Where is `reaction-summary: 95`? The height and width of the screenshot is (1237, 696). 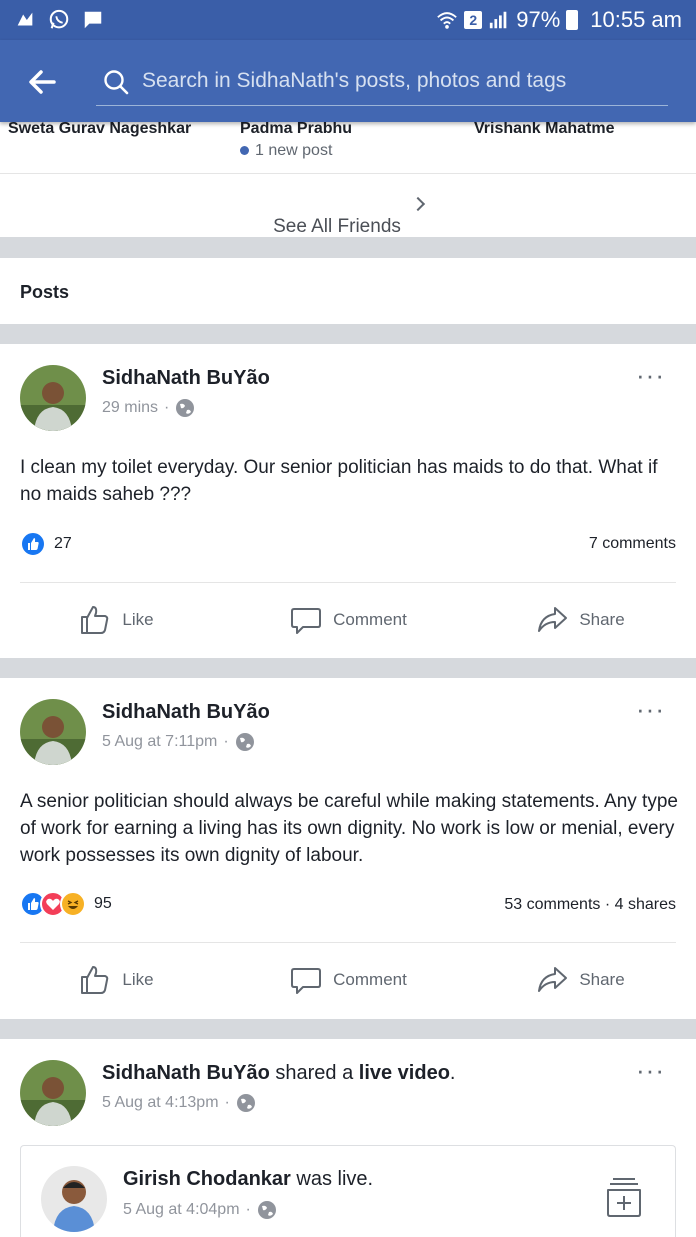
reaction-summary: 95 is located at coordinates (66, 904).